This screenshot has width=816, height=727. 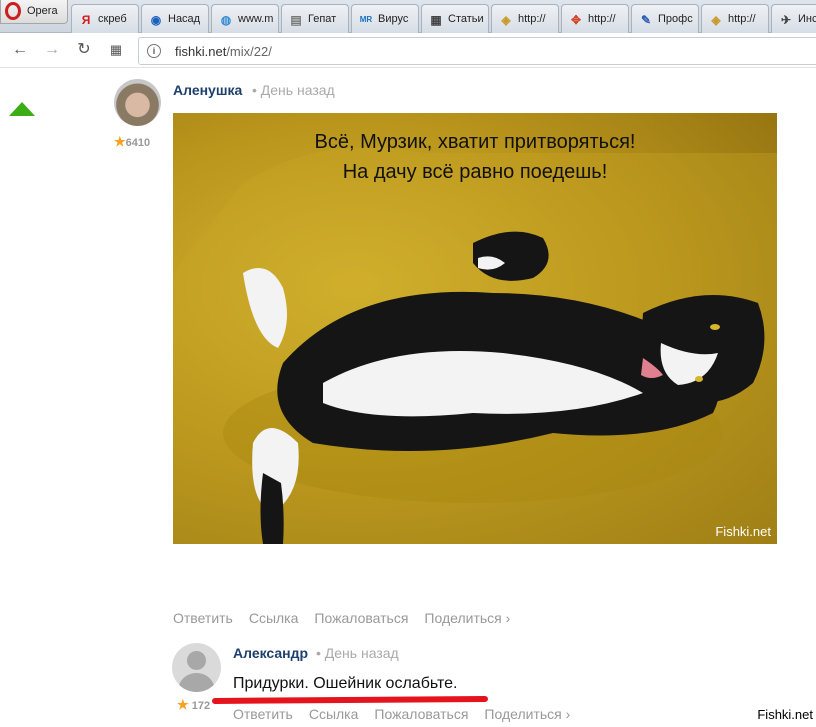 I want to click on reply-text: Придурки. Ошейник ослабьте., so click(x=345, y=683).